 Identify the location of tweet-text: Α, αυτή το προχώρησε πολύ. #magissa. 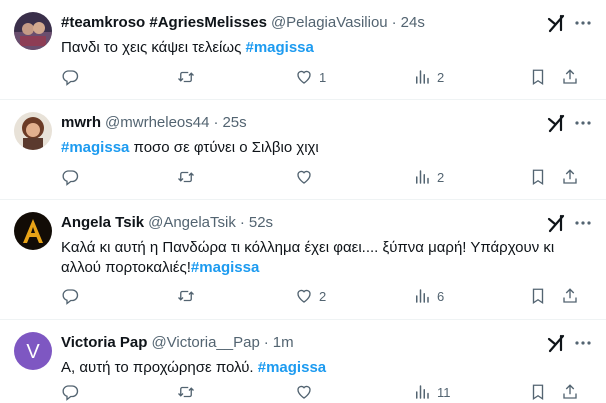
(321, 368).